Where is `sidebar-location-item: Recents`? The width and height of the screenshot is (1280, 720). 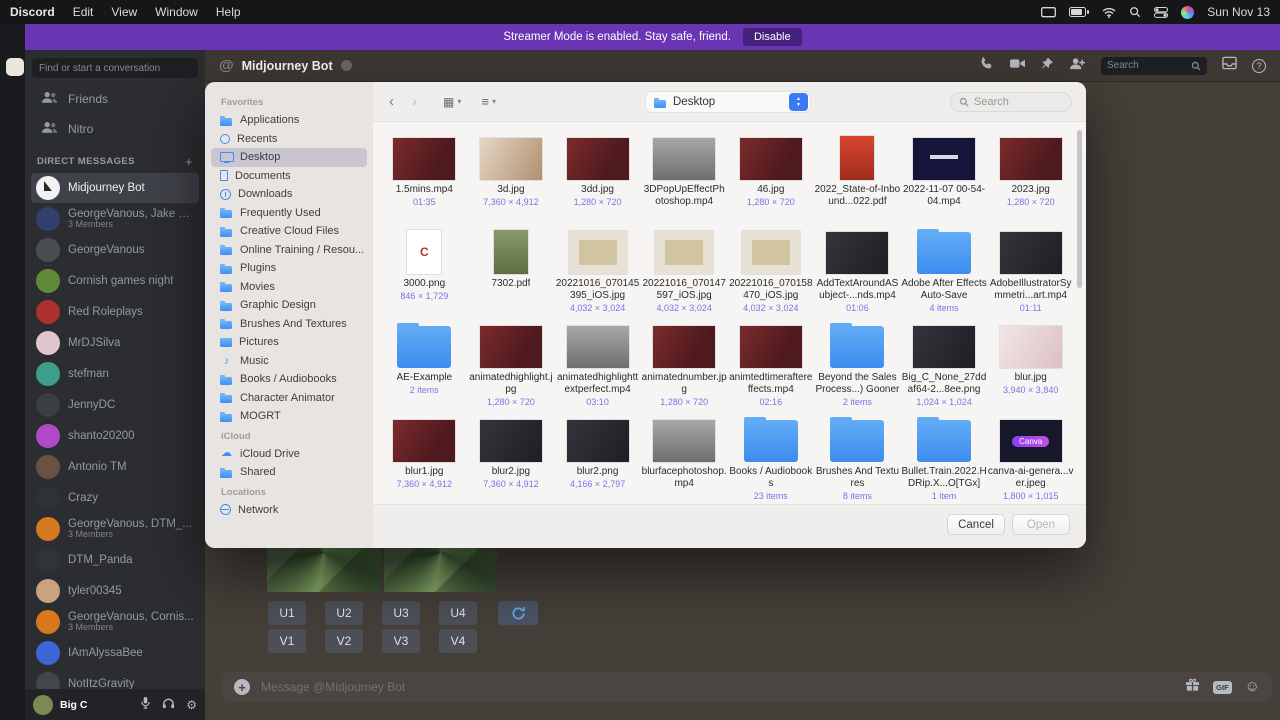 sidebar-location-item: Recents is located at coordinates (289, 139).